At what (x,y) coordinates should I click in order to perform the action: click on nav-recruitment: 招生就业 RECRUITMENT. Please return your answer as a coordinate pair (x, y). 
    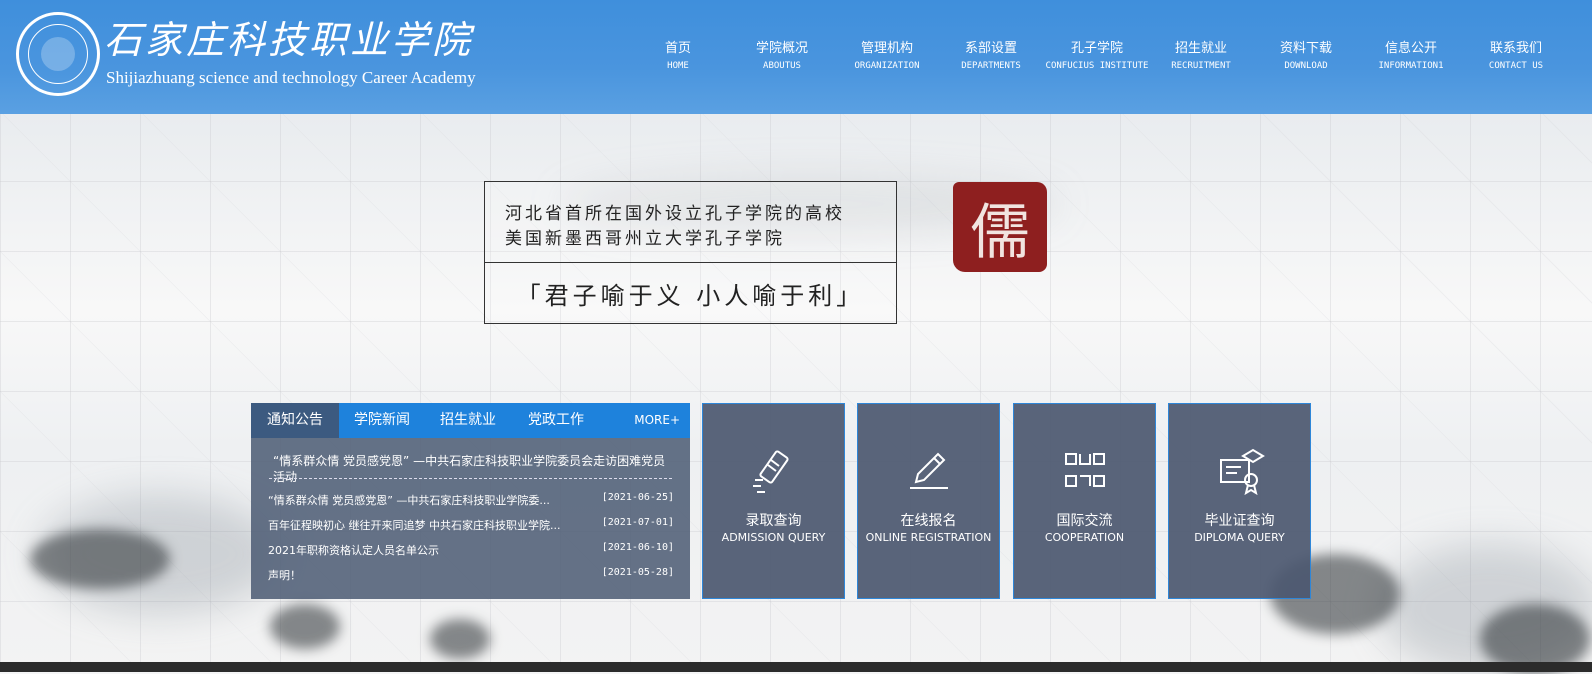
    Looking at the image, I should click on (1201, 56).